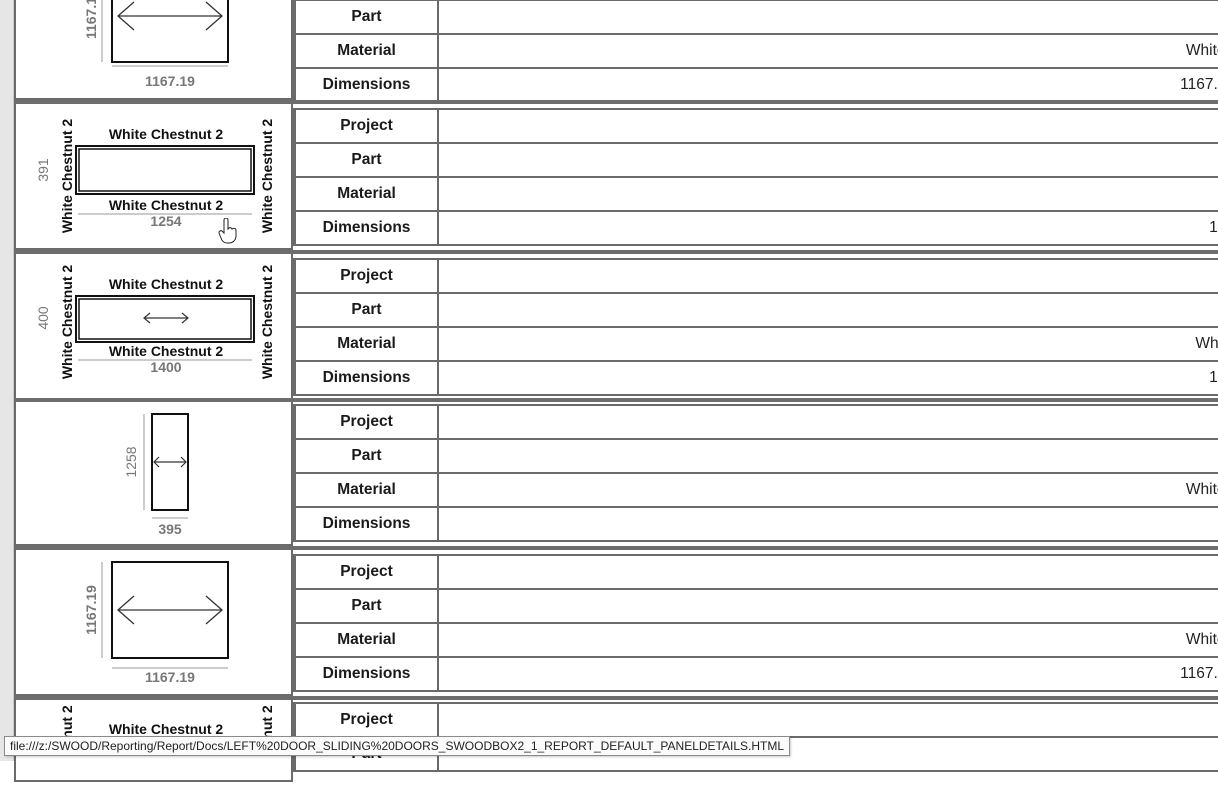 This screenshot has width=1218, height=785. I want to click on panel-drawing-cell: 1167.19 1167.19, so click(153, 623).